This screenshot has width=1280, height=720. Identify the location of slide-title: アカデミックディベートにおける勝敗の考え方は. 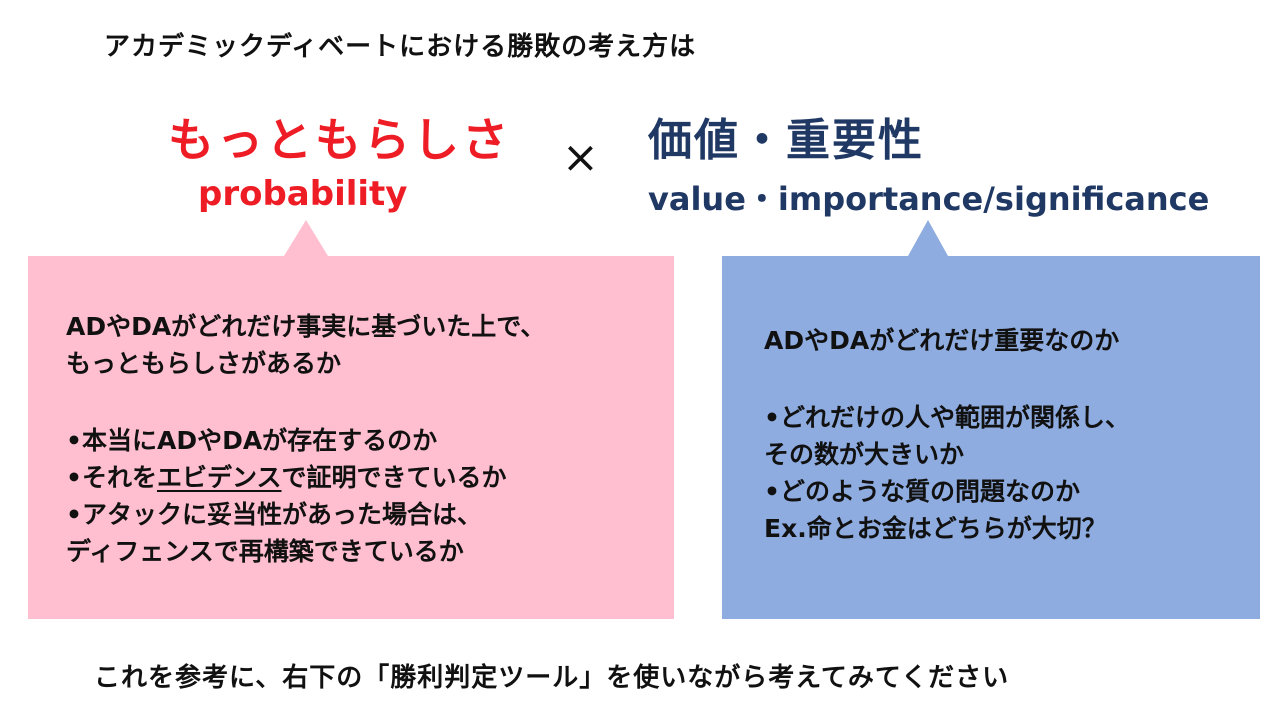
(400, 47).